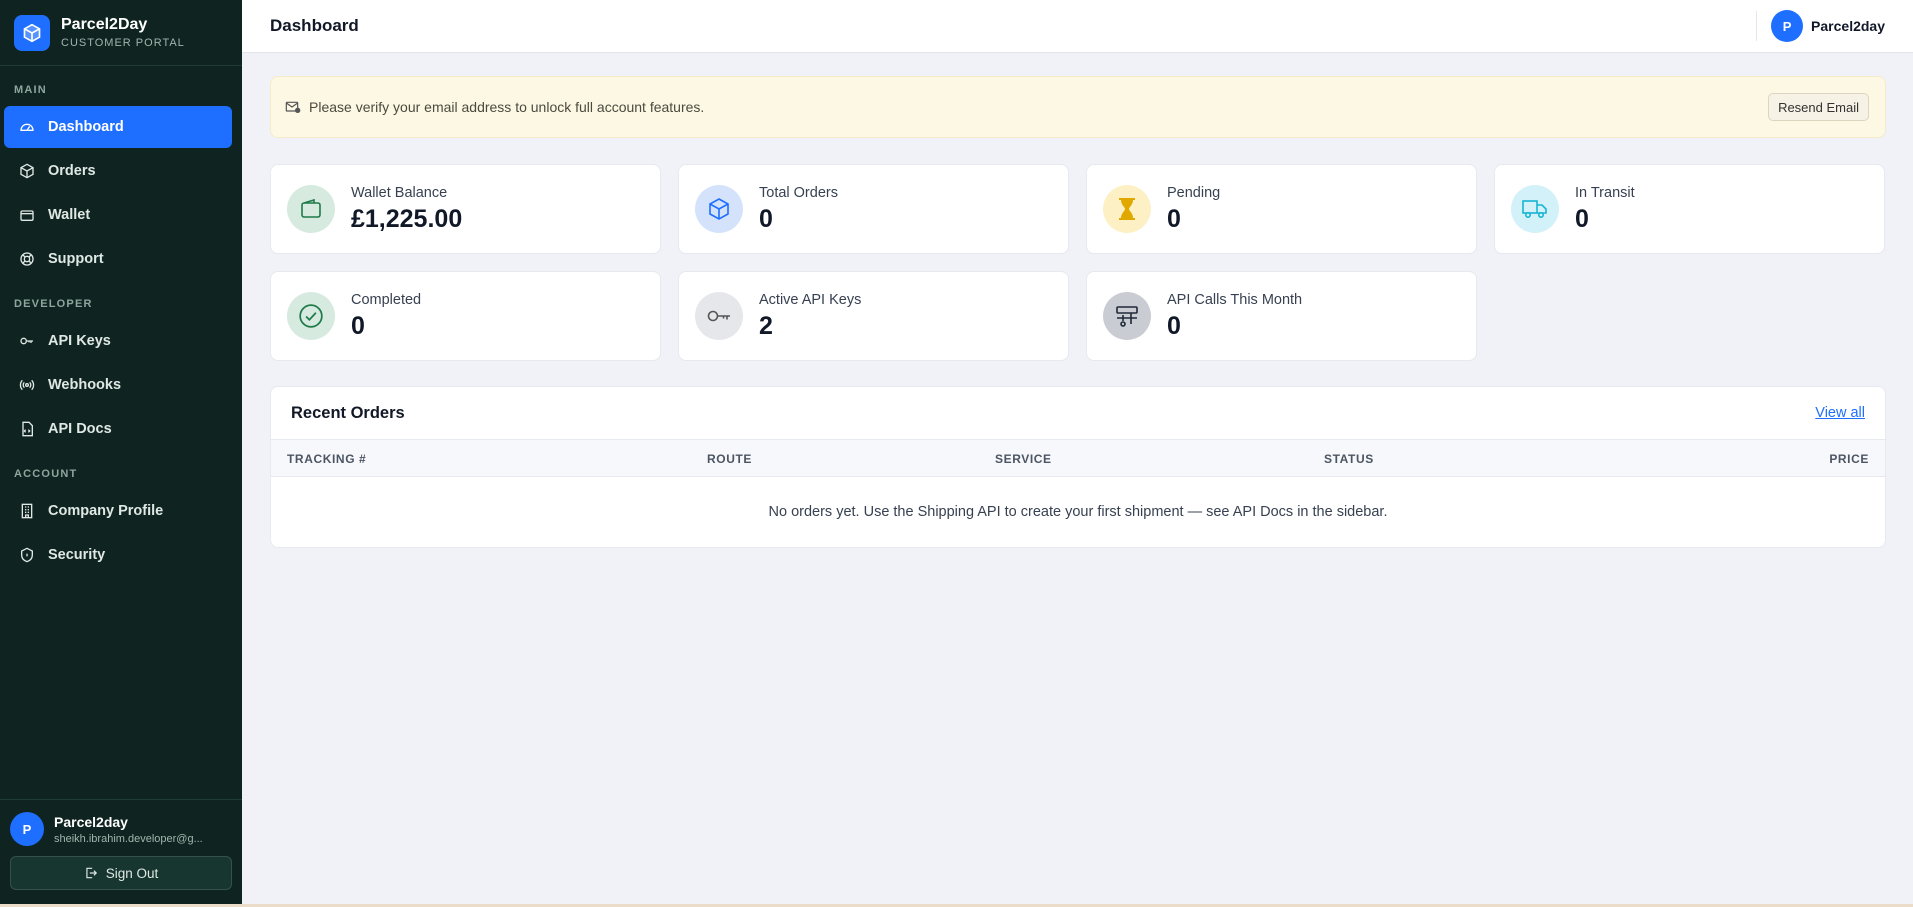 This screenshot has width=1913, height=907. What do you see at coordinates (386, 299) in the screenshot?
I see `stat-label: Completed` at bounding box center [386, 299].